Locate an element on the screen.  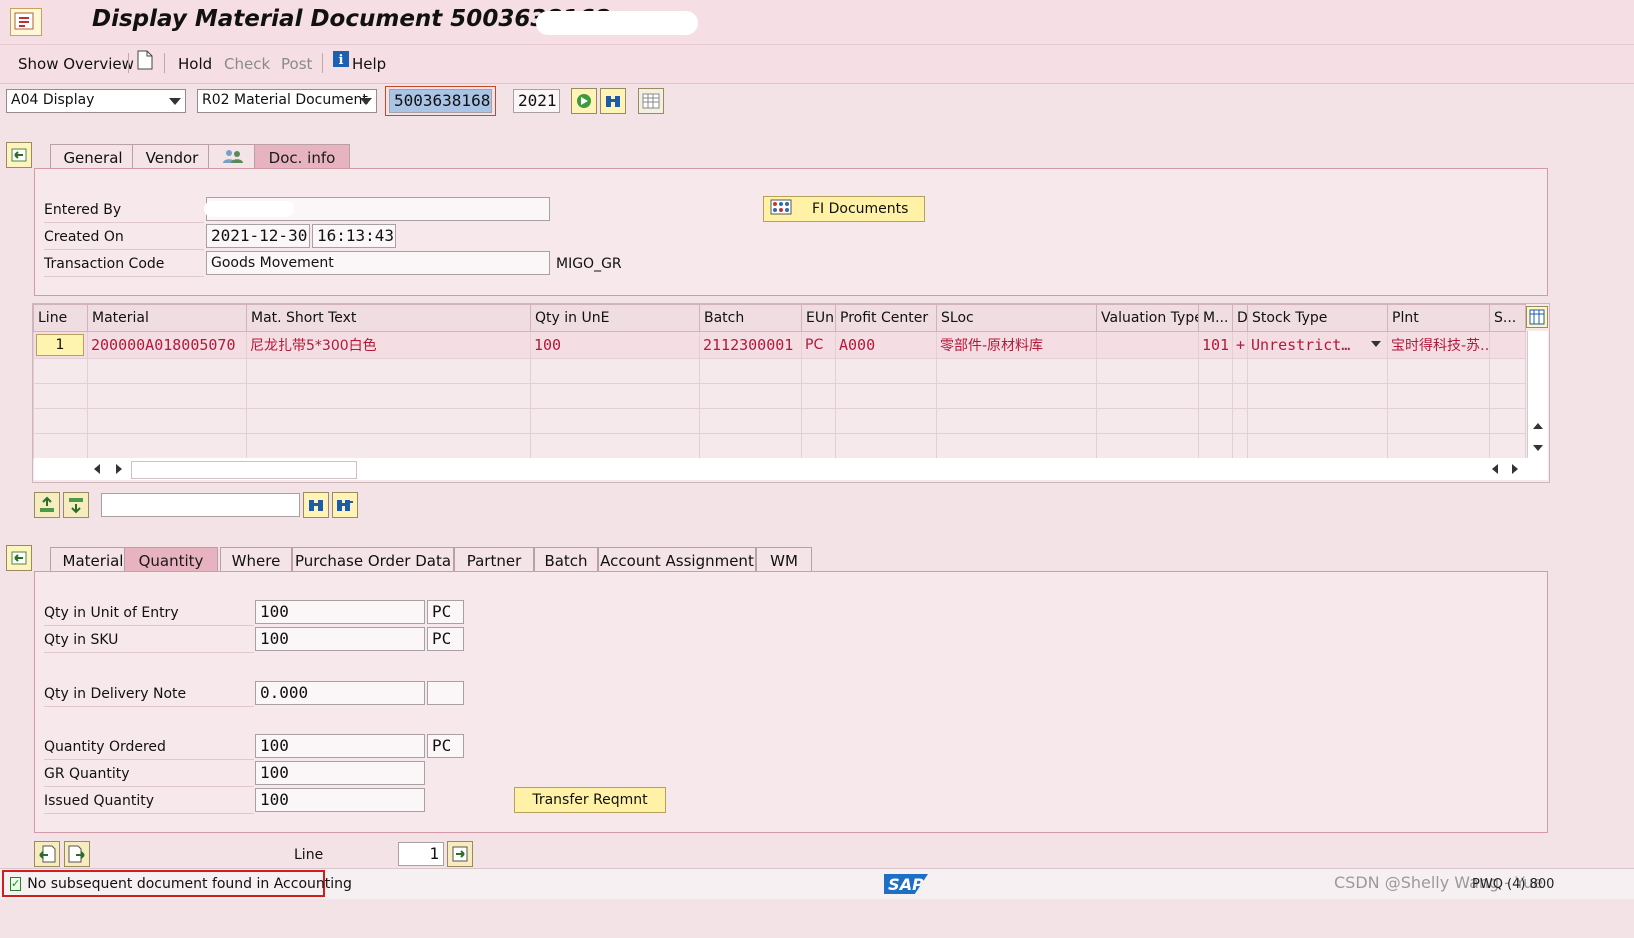
qty-entry-field: 100 is located at coordinates (340, 612).